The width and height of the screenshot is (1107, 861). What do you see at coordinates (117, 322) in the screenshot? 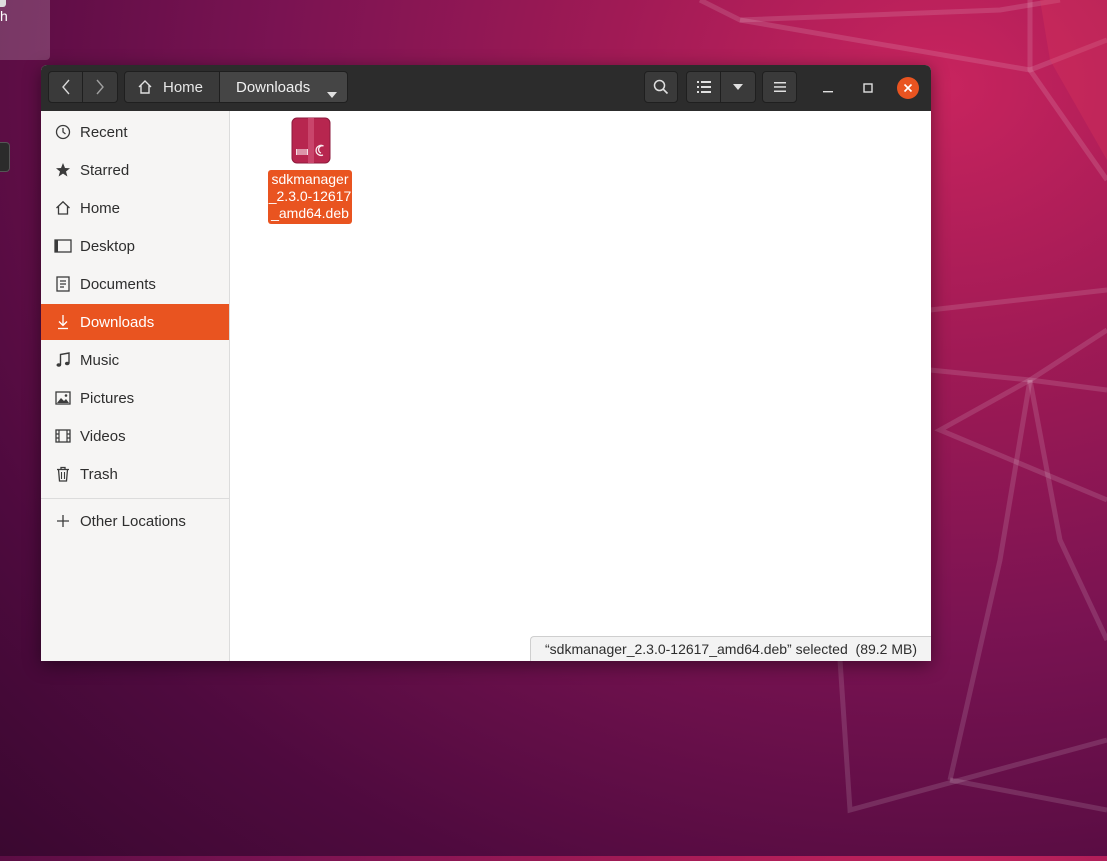
I see `sidebar-item-label: Downloads` at bounding box center [117, 322].